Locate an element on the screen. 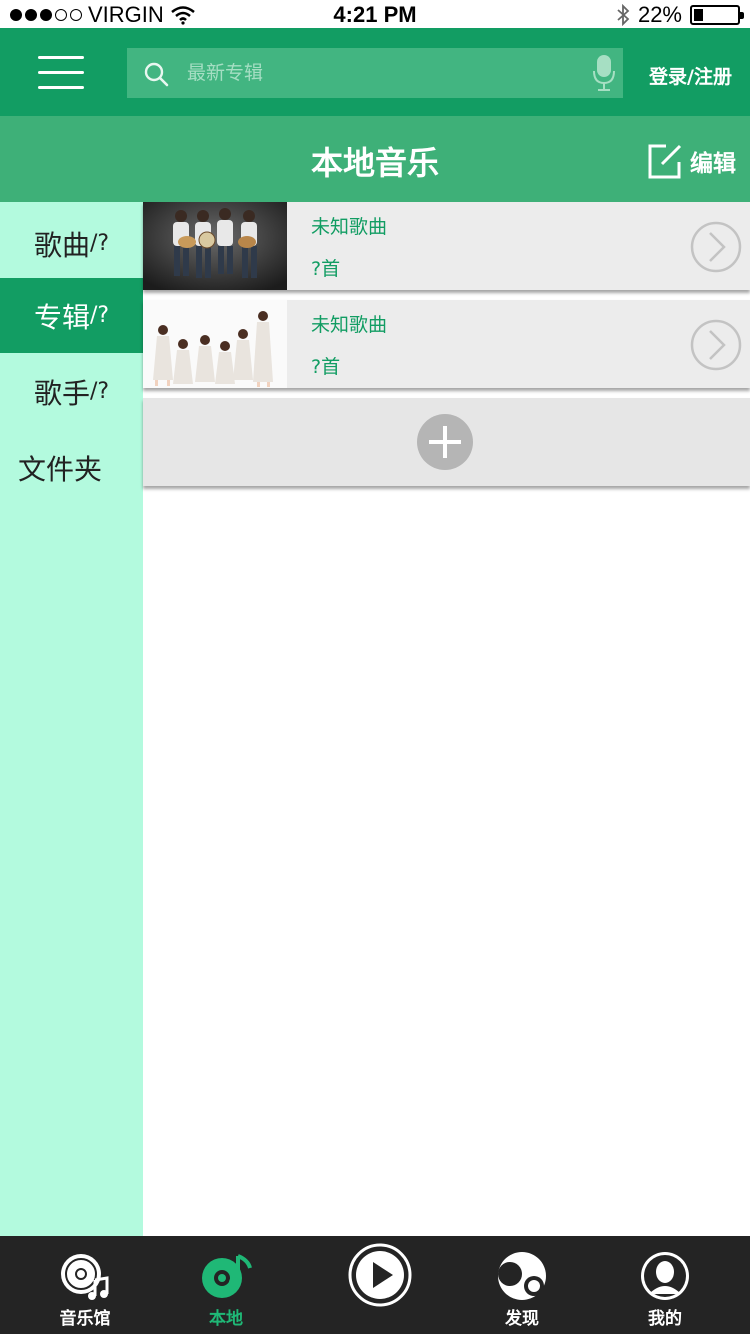 The height and width of the screenshot is (1334, 750). sidebar-item-label: 歌曲 is located at coordinates (61, 245).